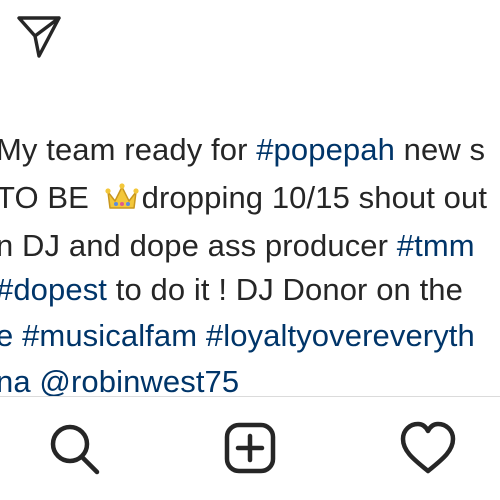  I want to click on paper-plane-icon, so click(39, 37).